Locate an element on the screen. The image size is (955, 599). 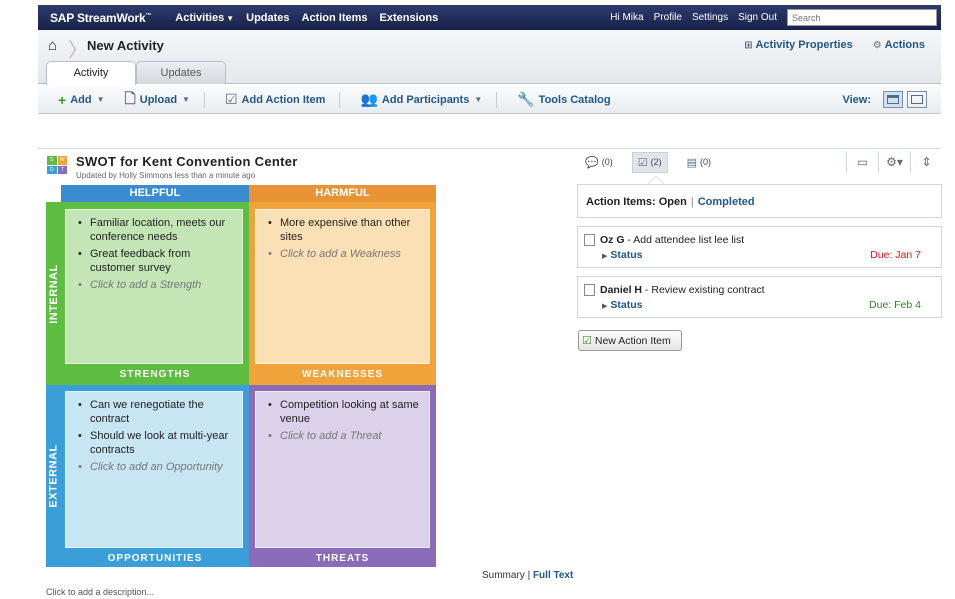
view-split-button is located at coordinates (893, 99).